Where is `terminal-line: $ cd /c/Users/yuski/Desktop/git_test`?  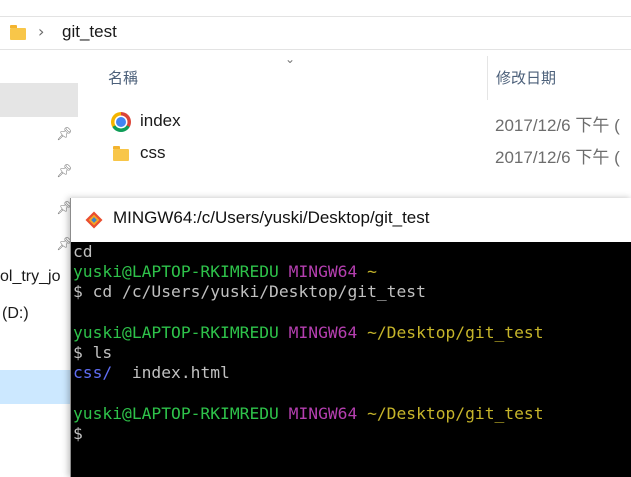 terminal-line: $ cd /c/Users/yuski/Desktop/git_test is located at coordinates (352, 292).